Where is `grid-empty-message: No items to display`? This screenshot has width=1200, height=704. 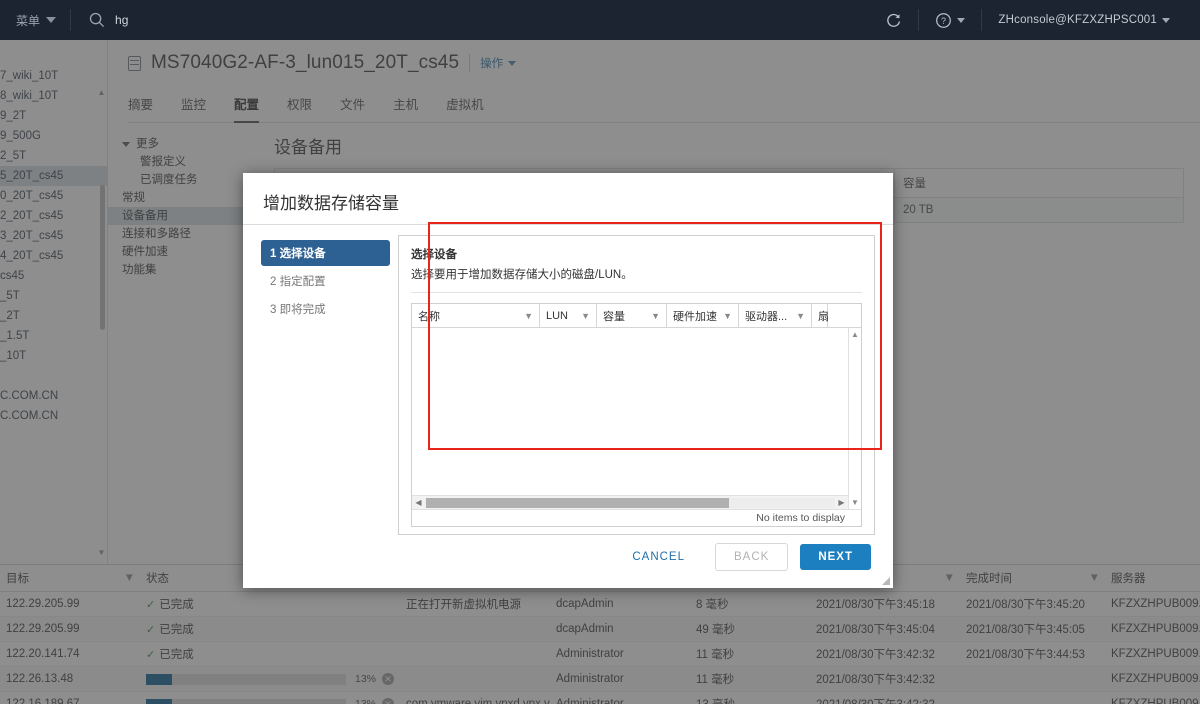
grid-empty-message: No items to display is located at coordinates (636, 517).